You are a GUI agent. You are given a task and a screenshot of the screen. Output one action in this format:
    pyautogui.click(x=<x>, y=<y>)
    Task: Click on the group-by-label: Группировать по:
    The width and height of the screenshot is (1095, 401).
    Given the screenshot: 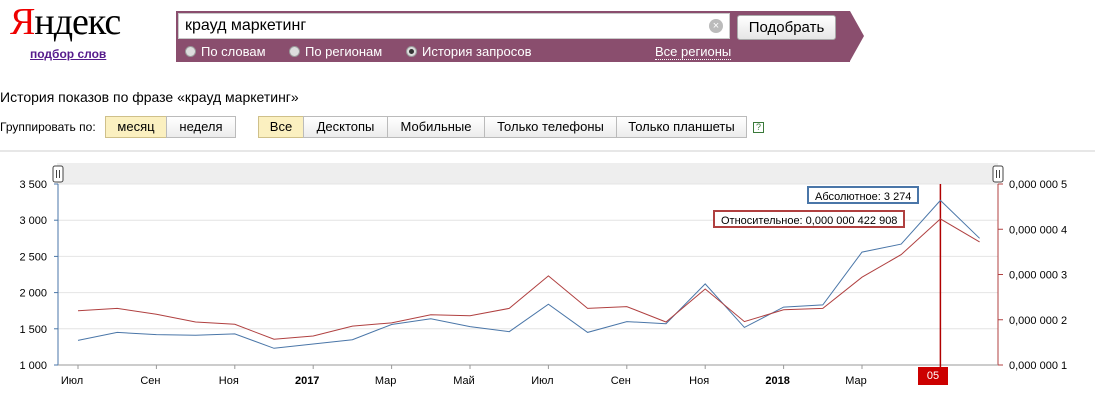 What is the action you would take?
    pyautogui.click(x=48, y=127)
    